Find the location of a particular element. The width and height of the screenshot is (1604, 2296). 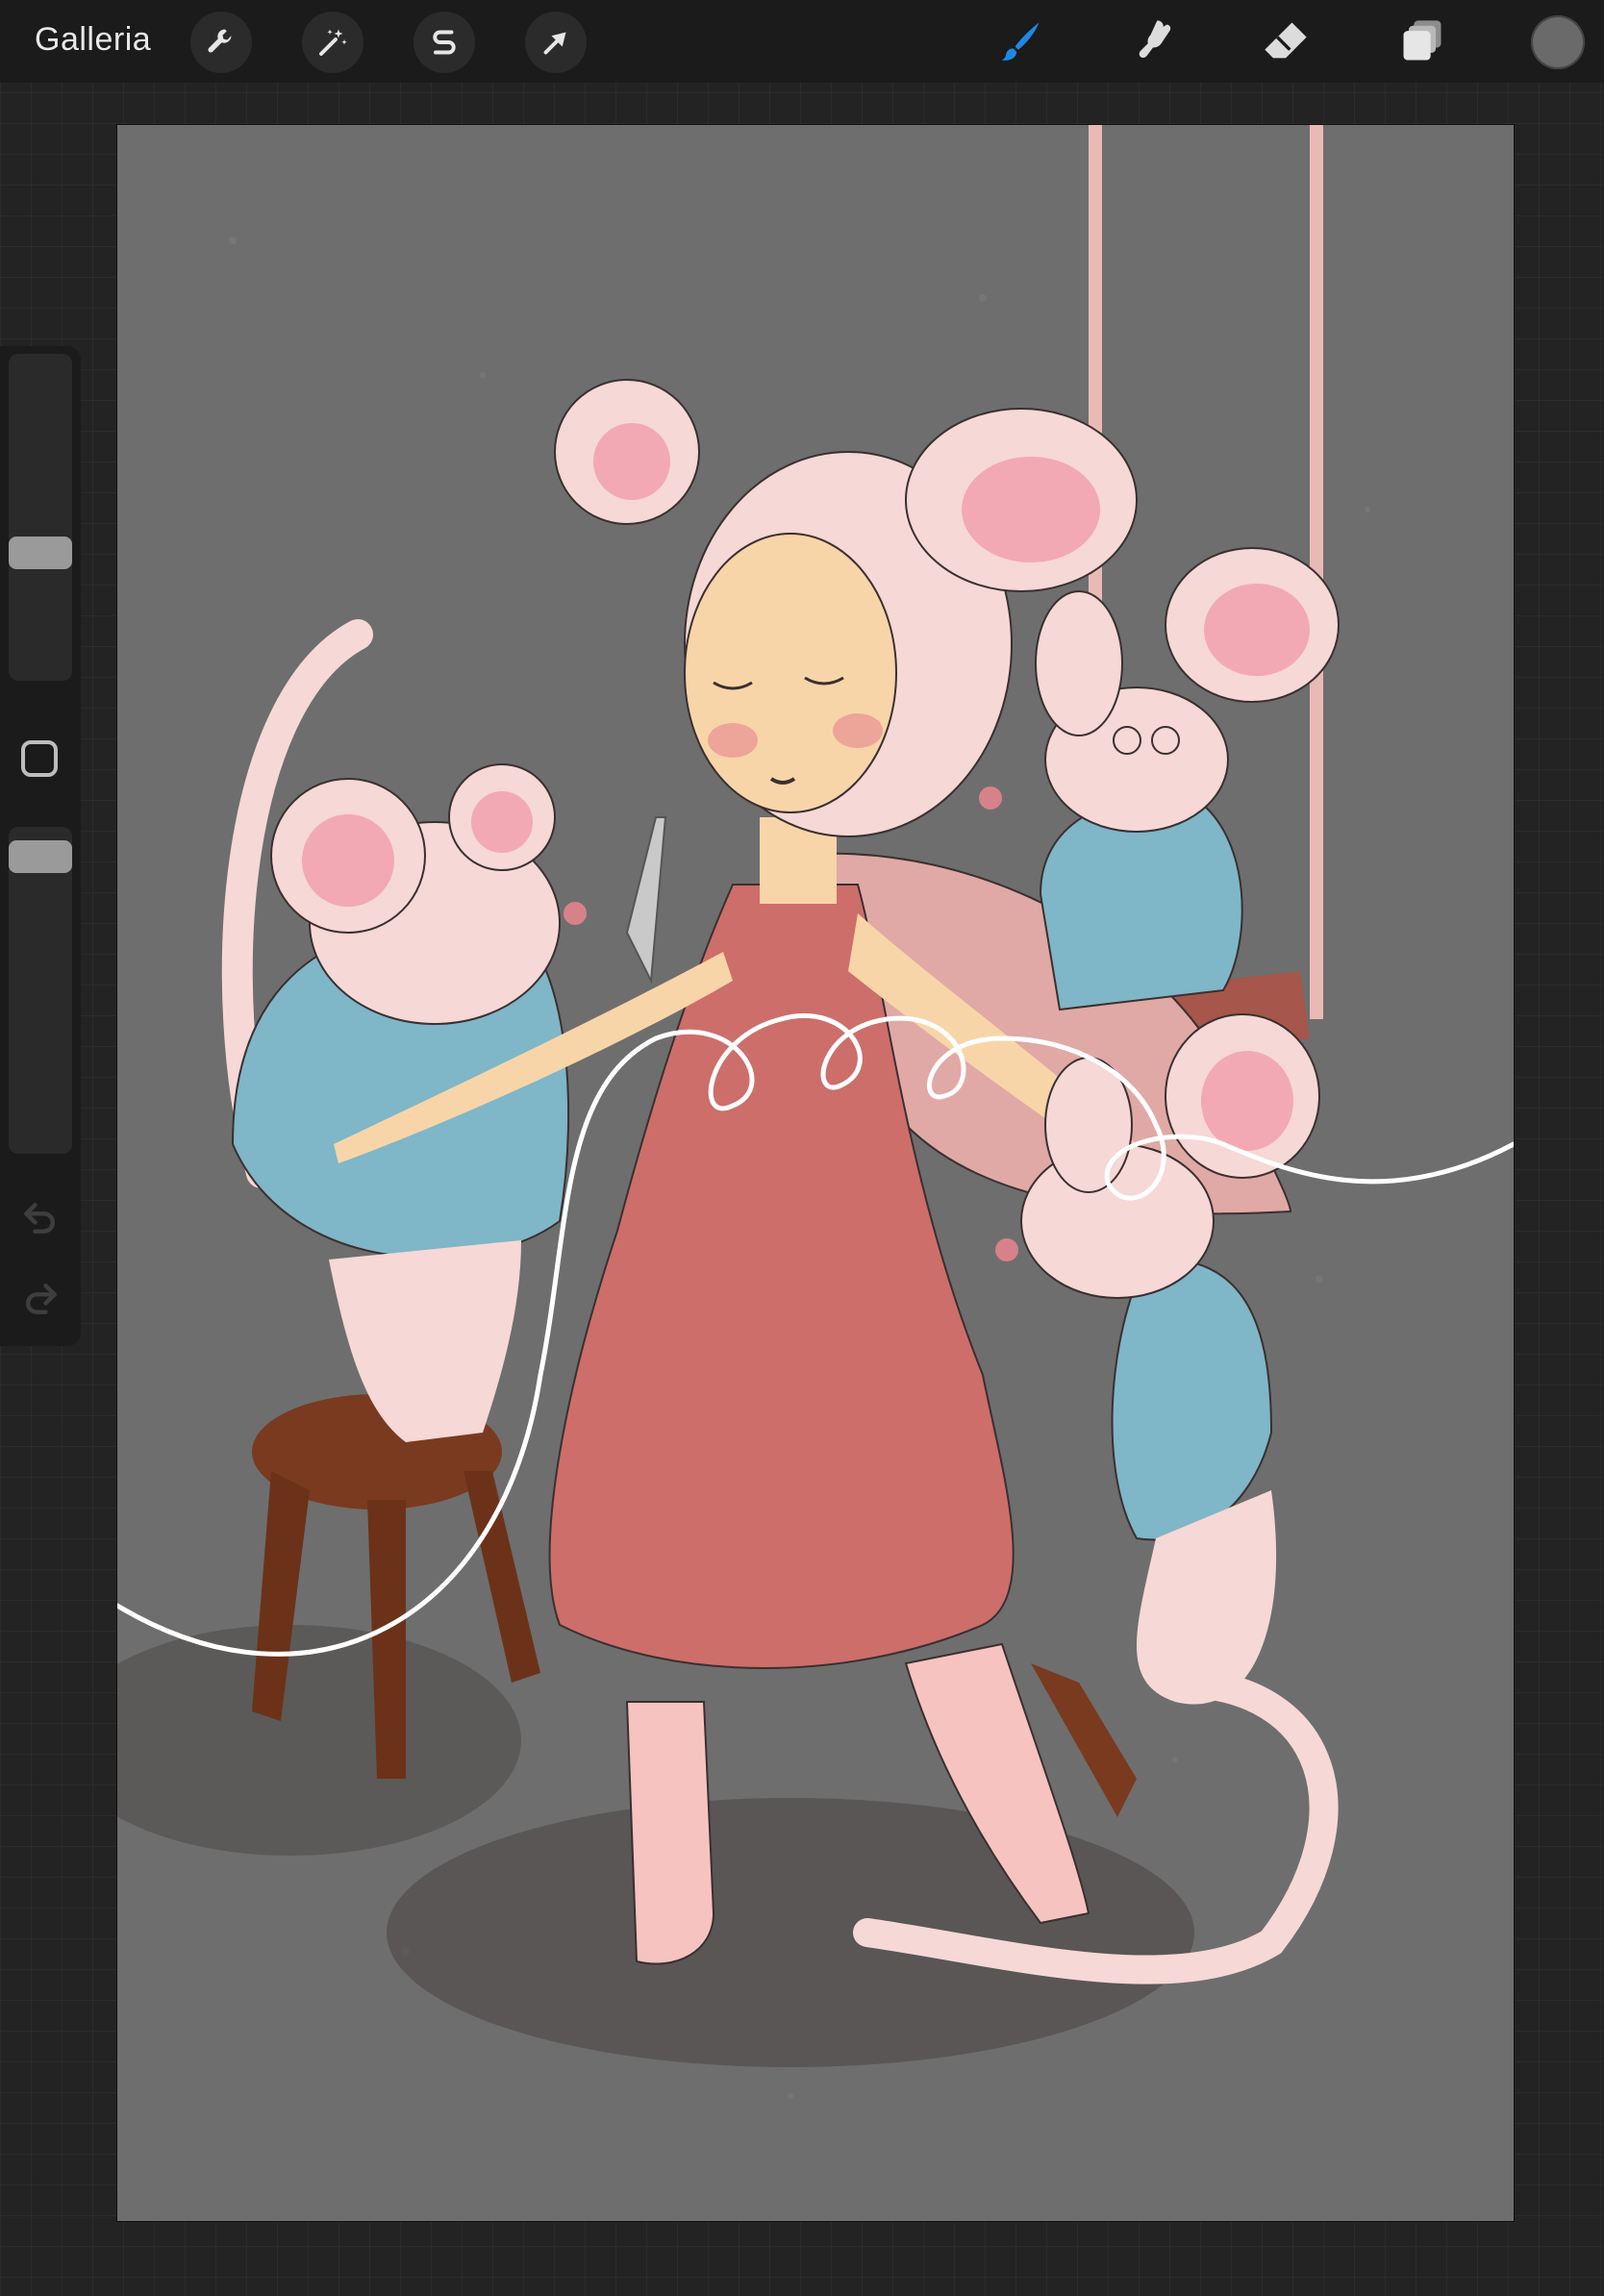

selection-button is located at coordinates (444, 42).